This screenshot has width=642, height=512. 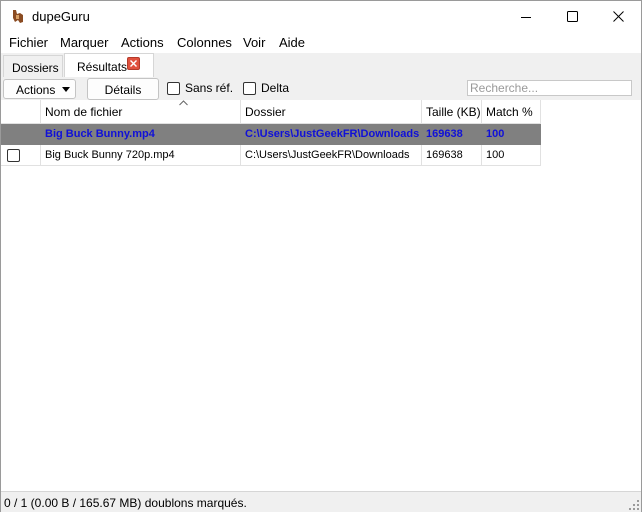 What do you see at coordinates (275, 88) in the screenshot?
I see `delta-label: Delta` at bounding box center [275, 88].